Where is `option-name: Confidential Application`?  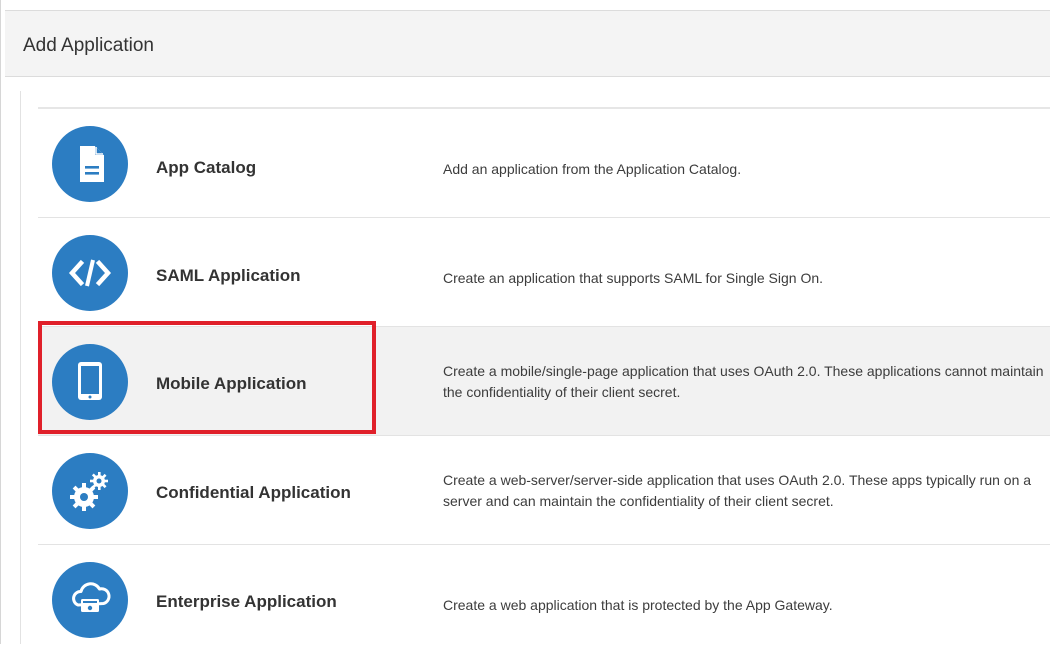
option-name: Confidential Application is located at coordinates (253, 492).